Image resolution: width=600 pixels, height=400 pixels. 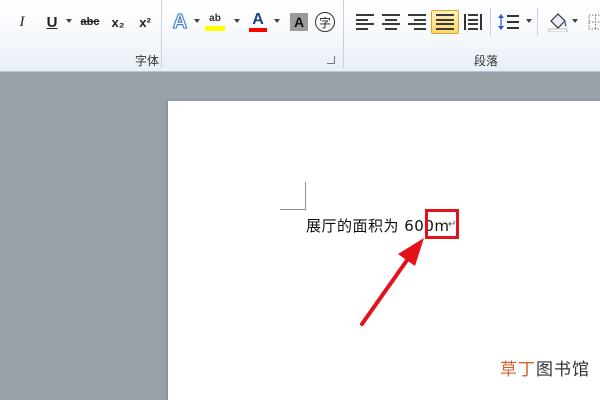 I want to click on watermark-rest: 图书馆, so click(x=563, y=370).